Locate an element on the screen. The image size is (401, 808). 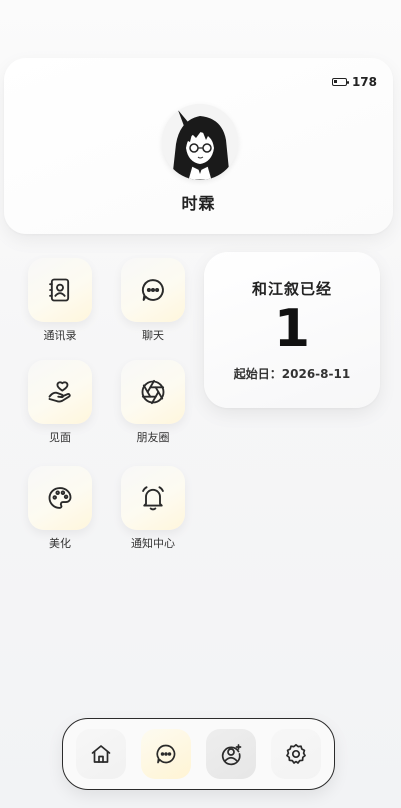
app-label: 通讯录 is located at coordinates (60, 335).